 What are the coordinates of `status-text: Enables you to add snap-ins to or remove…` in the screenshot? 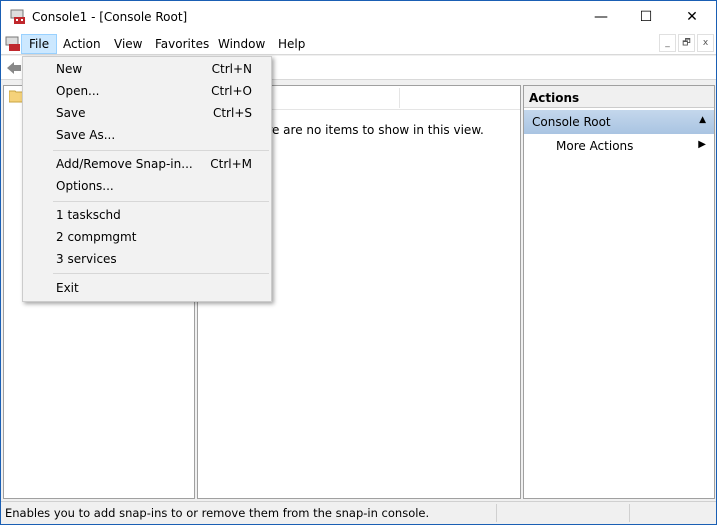 It's located at (217, 513).